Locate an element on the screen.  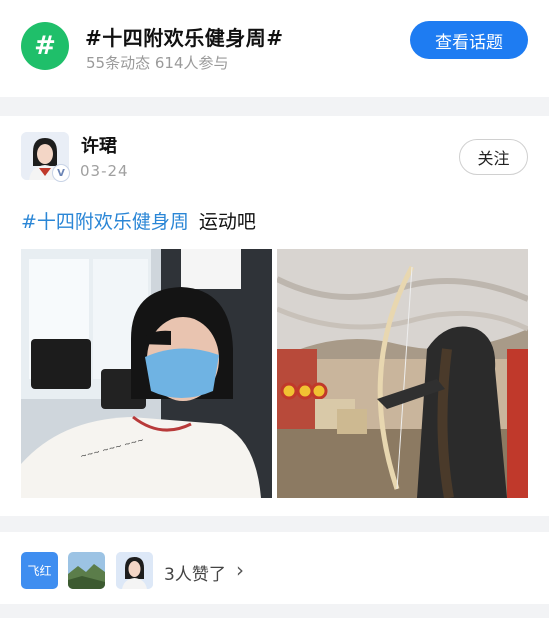
topic-stats: 55条动态 614人参与 is located at coordinates (157, 63).